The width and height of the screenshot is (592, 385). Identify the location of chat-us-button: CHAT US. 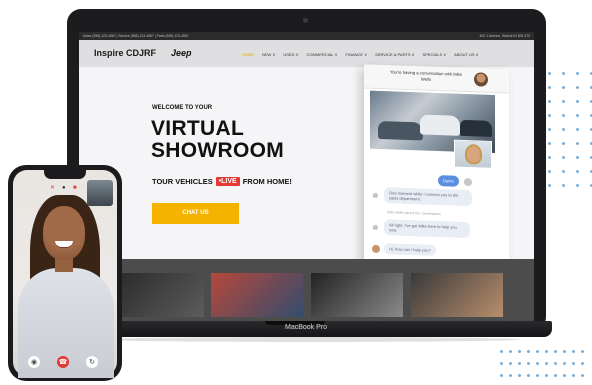
(195, 213).